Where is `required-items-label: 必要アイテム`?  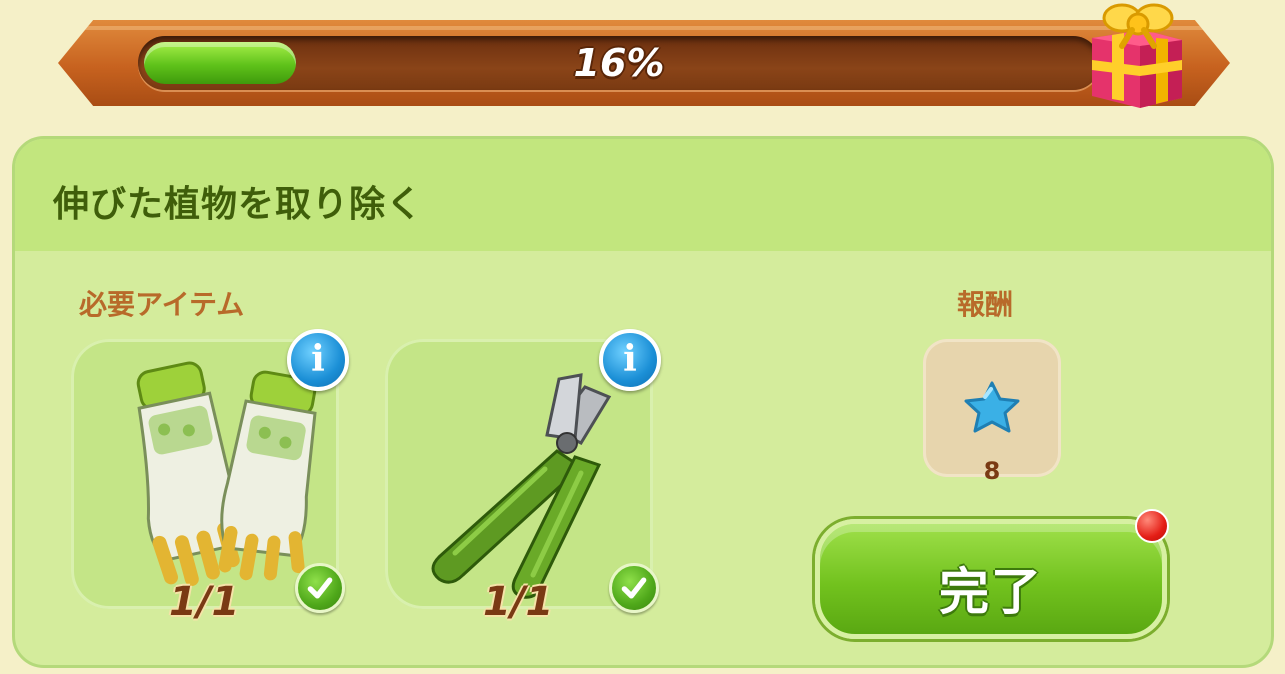 required-items-label: 必要アイテム is located at coordinates (162, 304).